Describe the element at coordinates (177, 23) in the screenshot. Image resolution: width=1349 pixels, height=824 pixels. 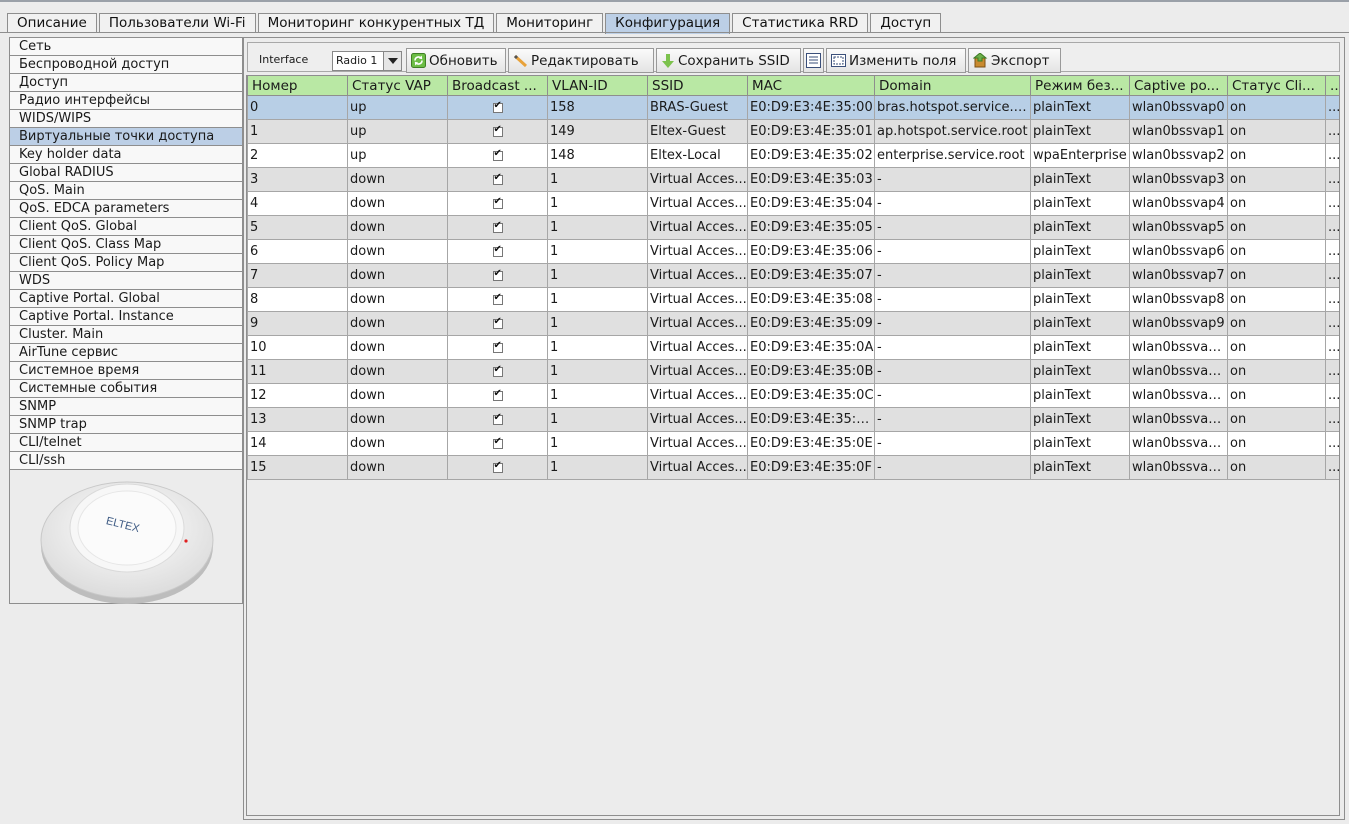
I see `tab-1: Пользователи Wi-Fi` at that location.